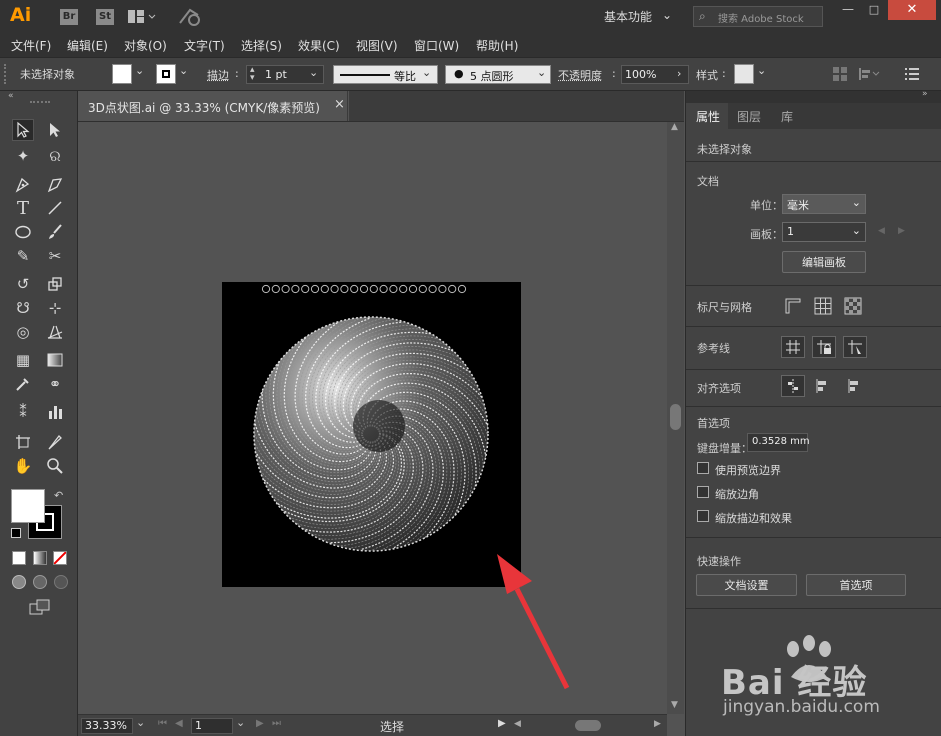 The image size is (941, 736). What do you see at coordinates (497, 45) in the screenshot?
I see `menu-help: 帮助(H)` at bounding box center [497, 45].